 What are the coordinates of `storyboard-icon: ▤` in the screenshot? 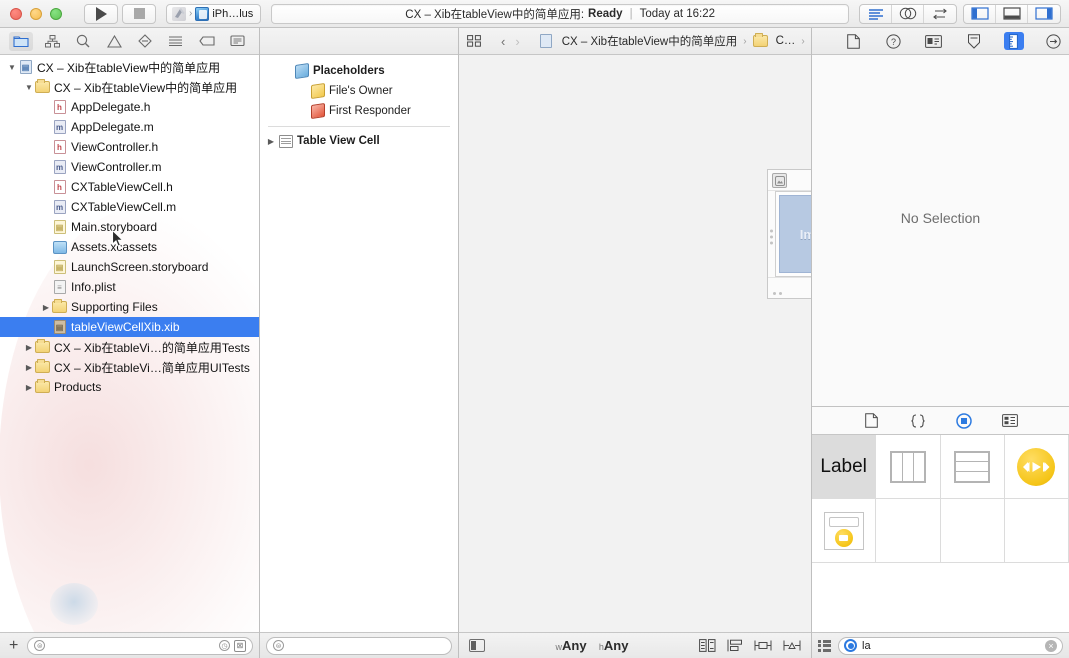 It's located at (59, 267).